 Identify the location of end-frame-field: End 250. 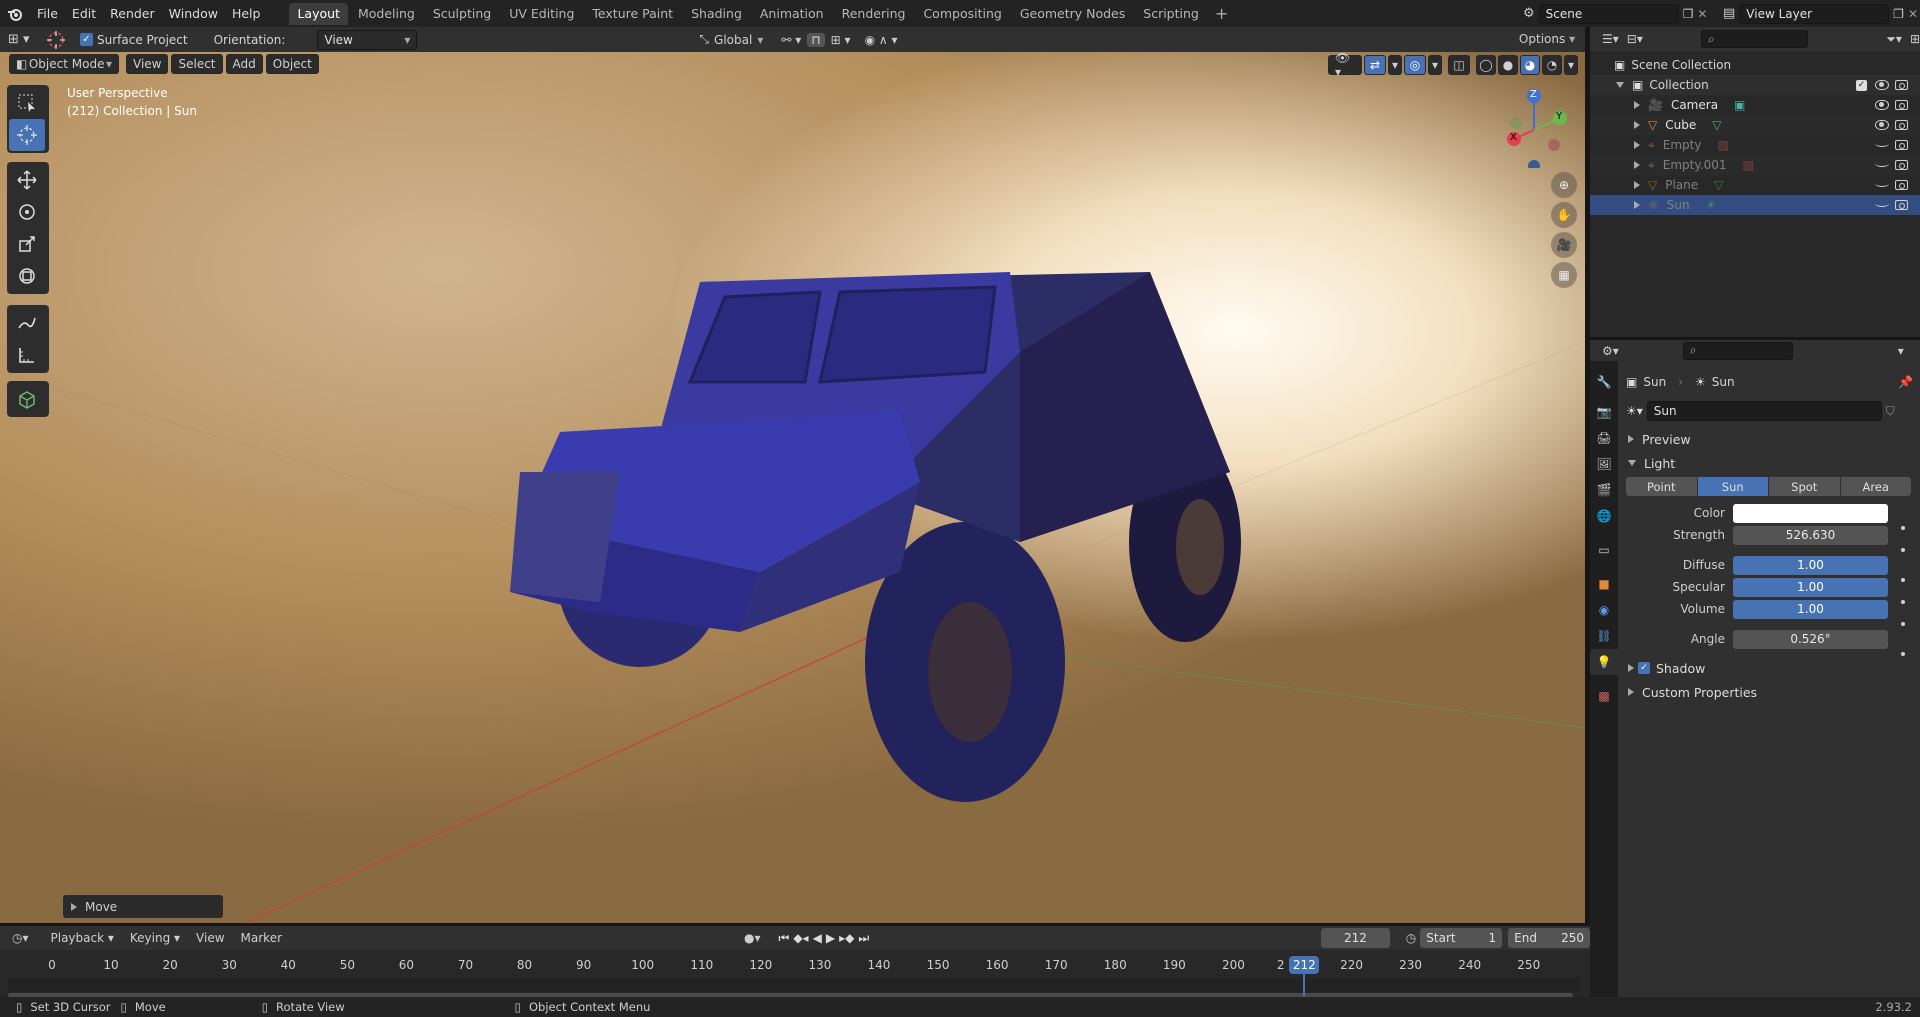
(1549, 938).